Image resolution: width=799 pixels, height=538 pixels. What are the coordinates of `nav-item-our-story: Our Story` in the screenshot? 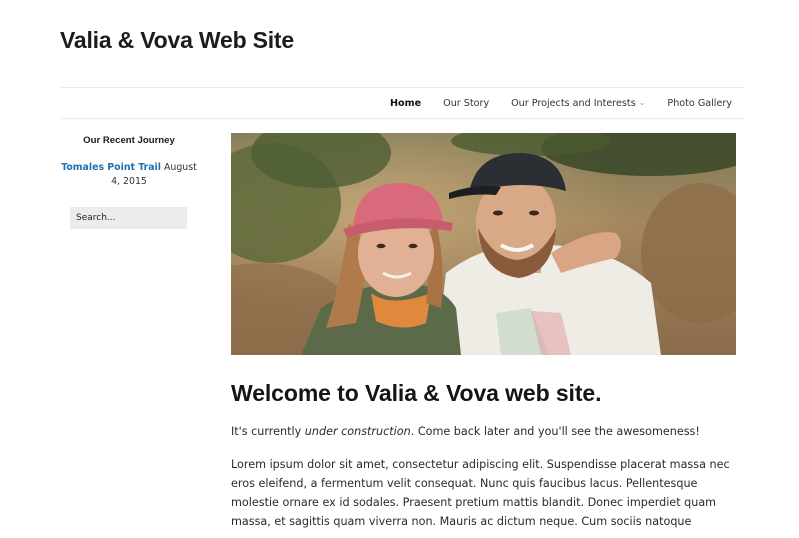 It's located at (466, 103).